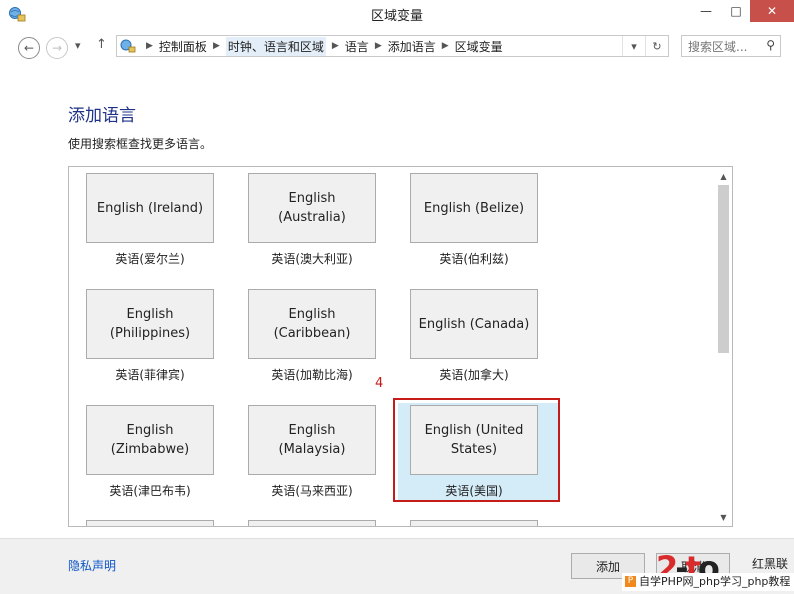 The width and height of the screenshot is (794, 594). I want to click on language-caption: 英语(马来西亚), so click(312, 491).